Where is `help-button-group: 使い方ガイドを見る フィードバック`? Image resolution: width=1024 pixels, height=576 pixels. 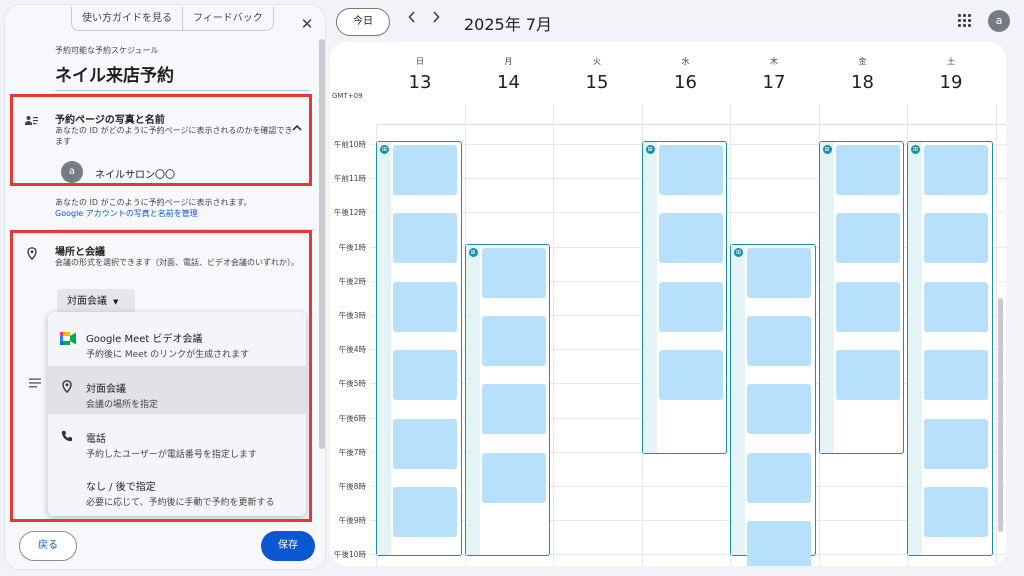
help-button-group: 使い方ガイドを見る フィードバック is located at coordinates (172, 19).